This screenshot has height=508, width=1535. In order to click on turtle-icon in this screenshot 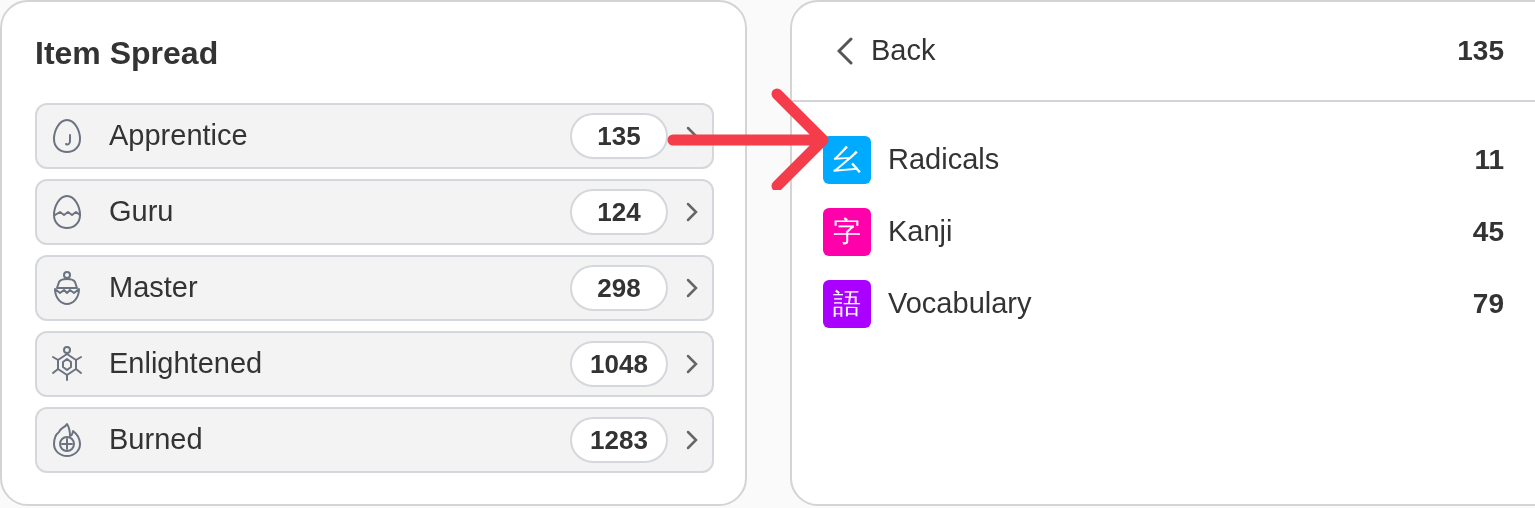, I will do `click(67, 364)`.